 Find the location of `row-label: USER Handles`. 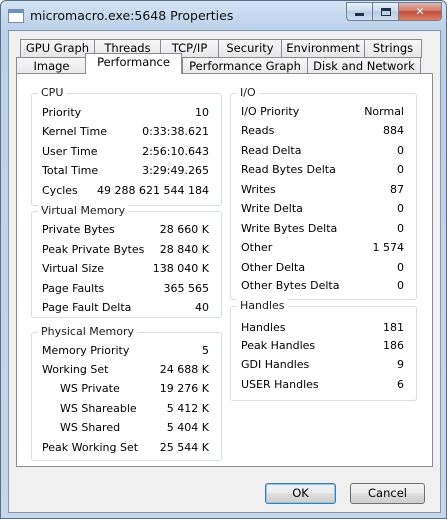

row-label: USER Handles is located at coordinates (280, 384).